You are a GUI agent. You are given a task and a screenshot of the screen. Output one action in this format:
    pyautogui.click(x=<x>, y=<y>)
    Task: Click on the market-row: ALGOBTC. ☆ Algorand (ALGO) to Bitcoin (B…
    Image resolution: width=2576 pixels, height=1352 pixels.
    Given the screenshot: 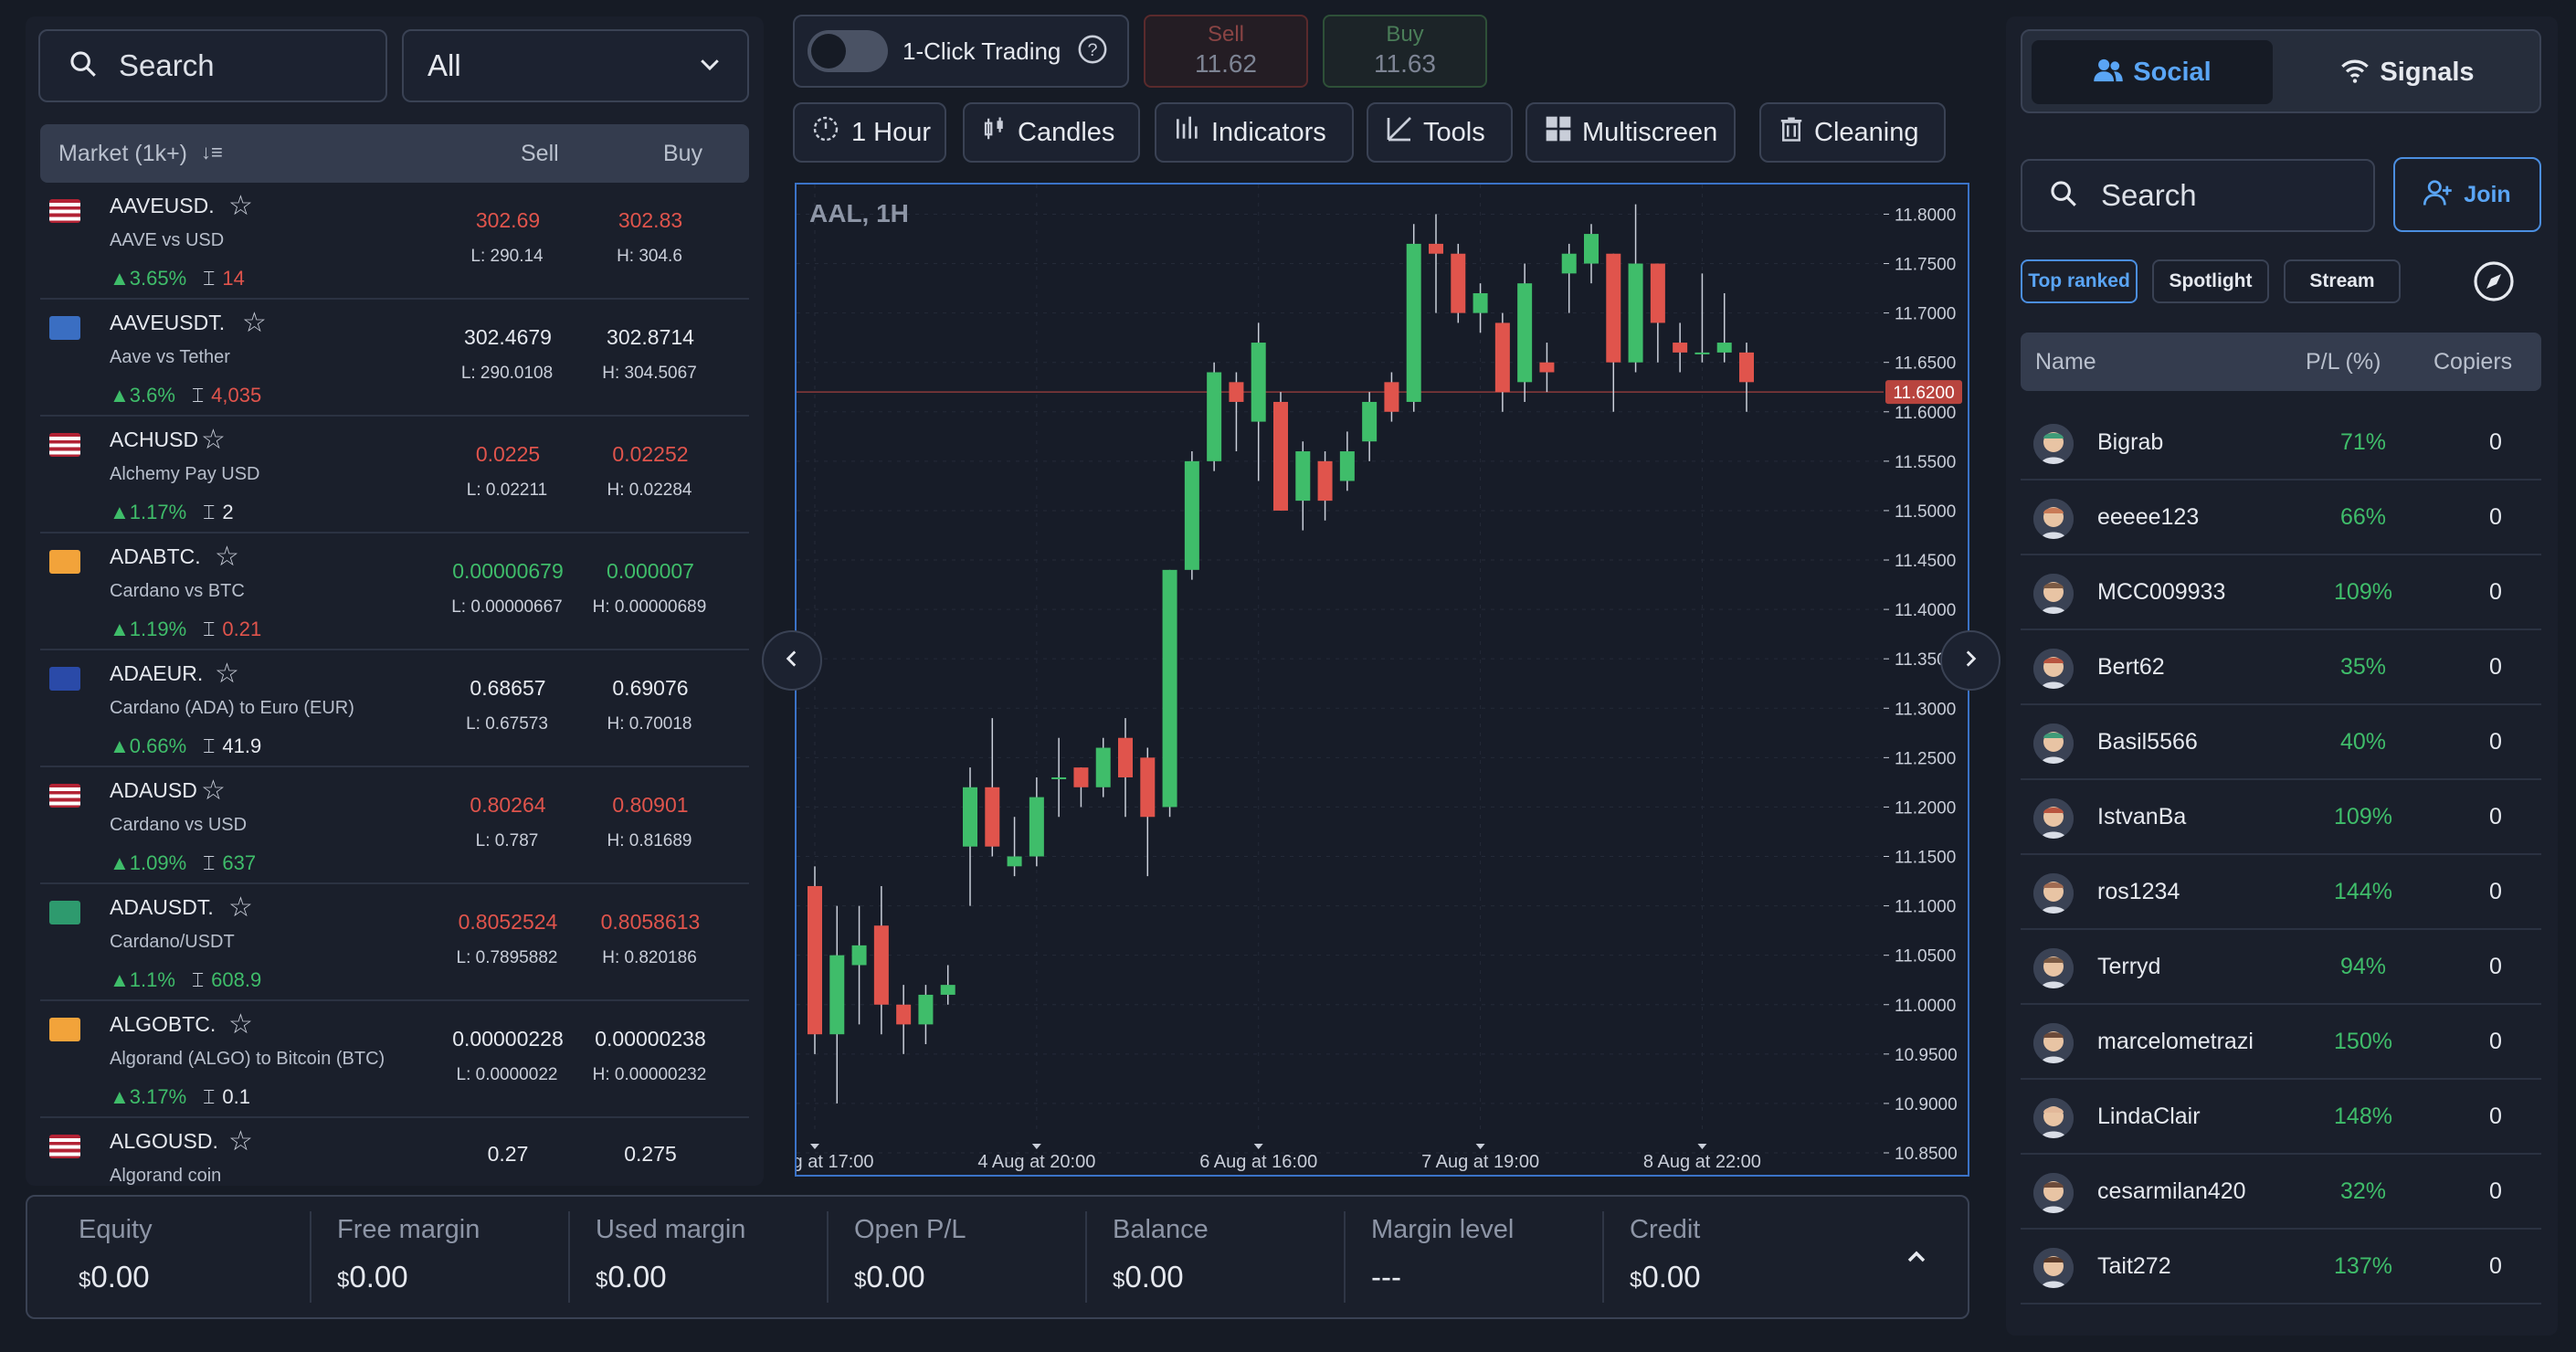 What is the action you would take?
    pyautogui.click(x=394, y=1059)
    